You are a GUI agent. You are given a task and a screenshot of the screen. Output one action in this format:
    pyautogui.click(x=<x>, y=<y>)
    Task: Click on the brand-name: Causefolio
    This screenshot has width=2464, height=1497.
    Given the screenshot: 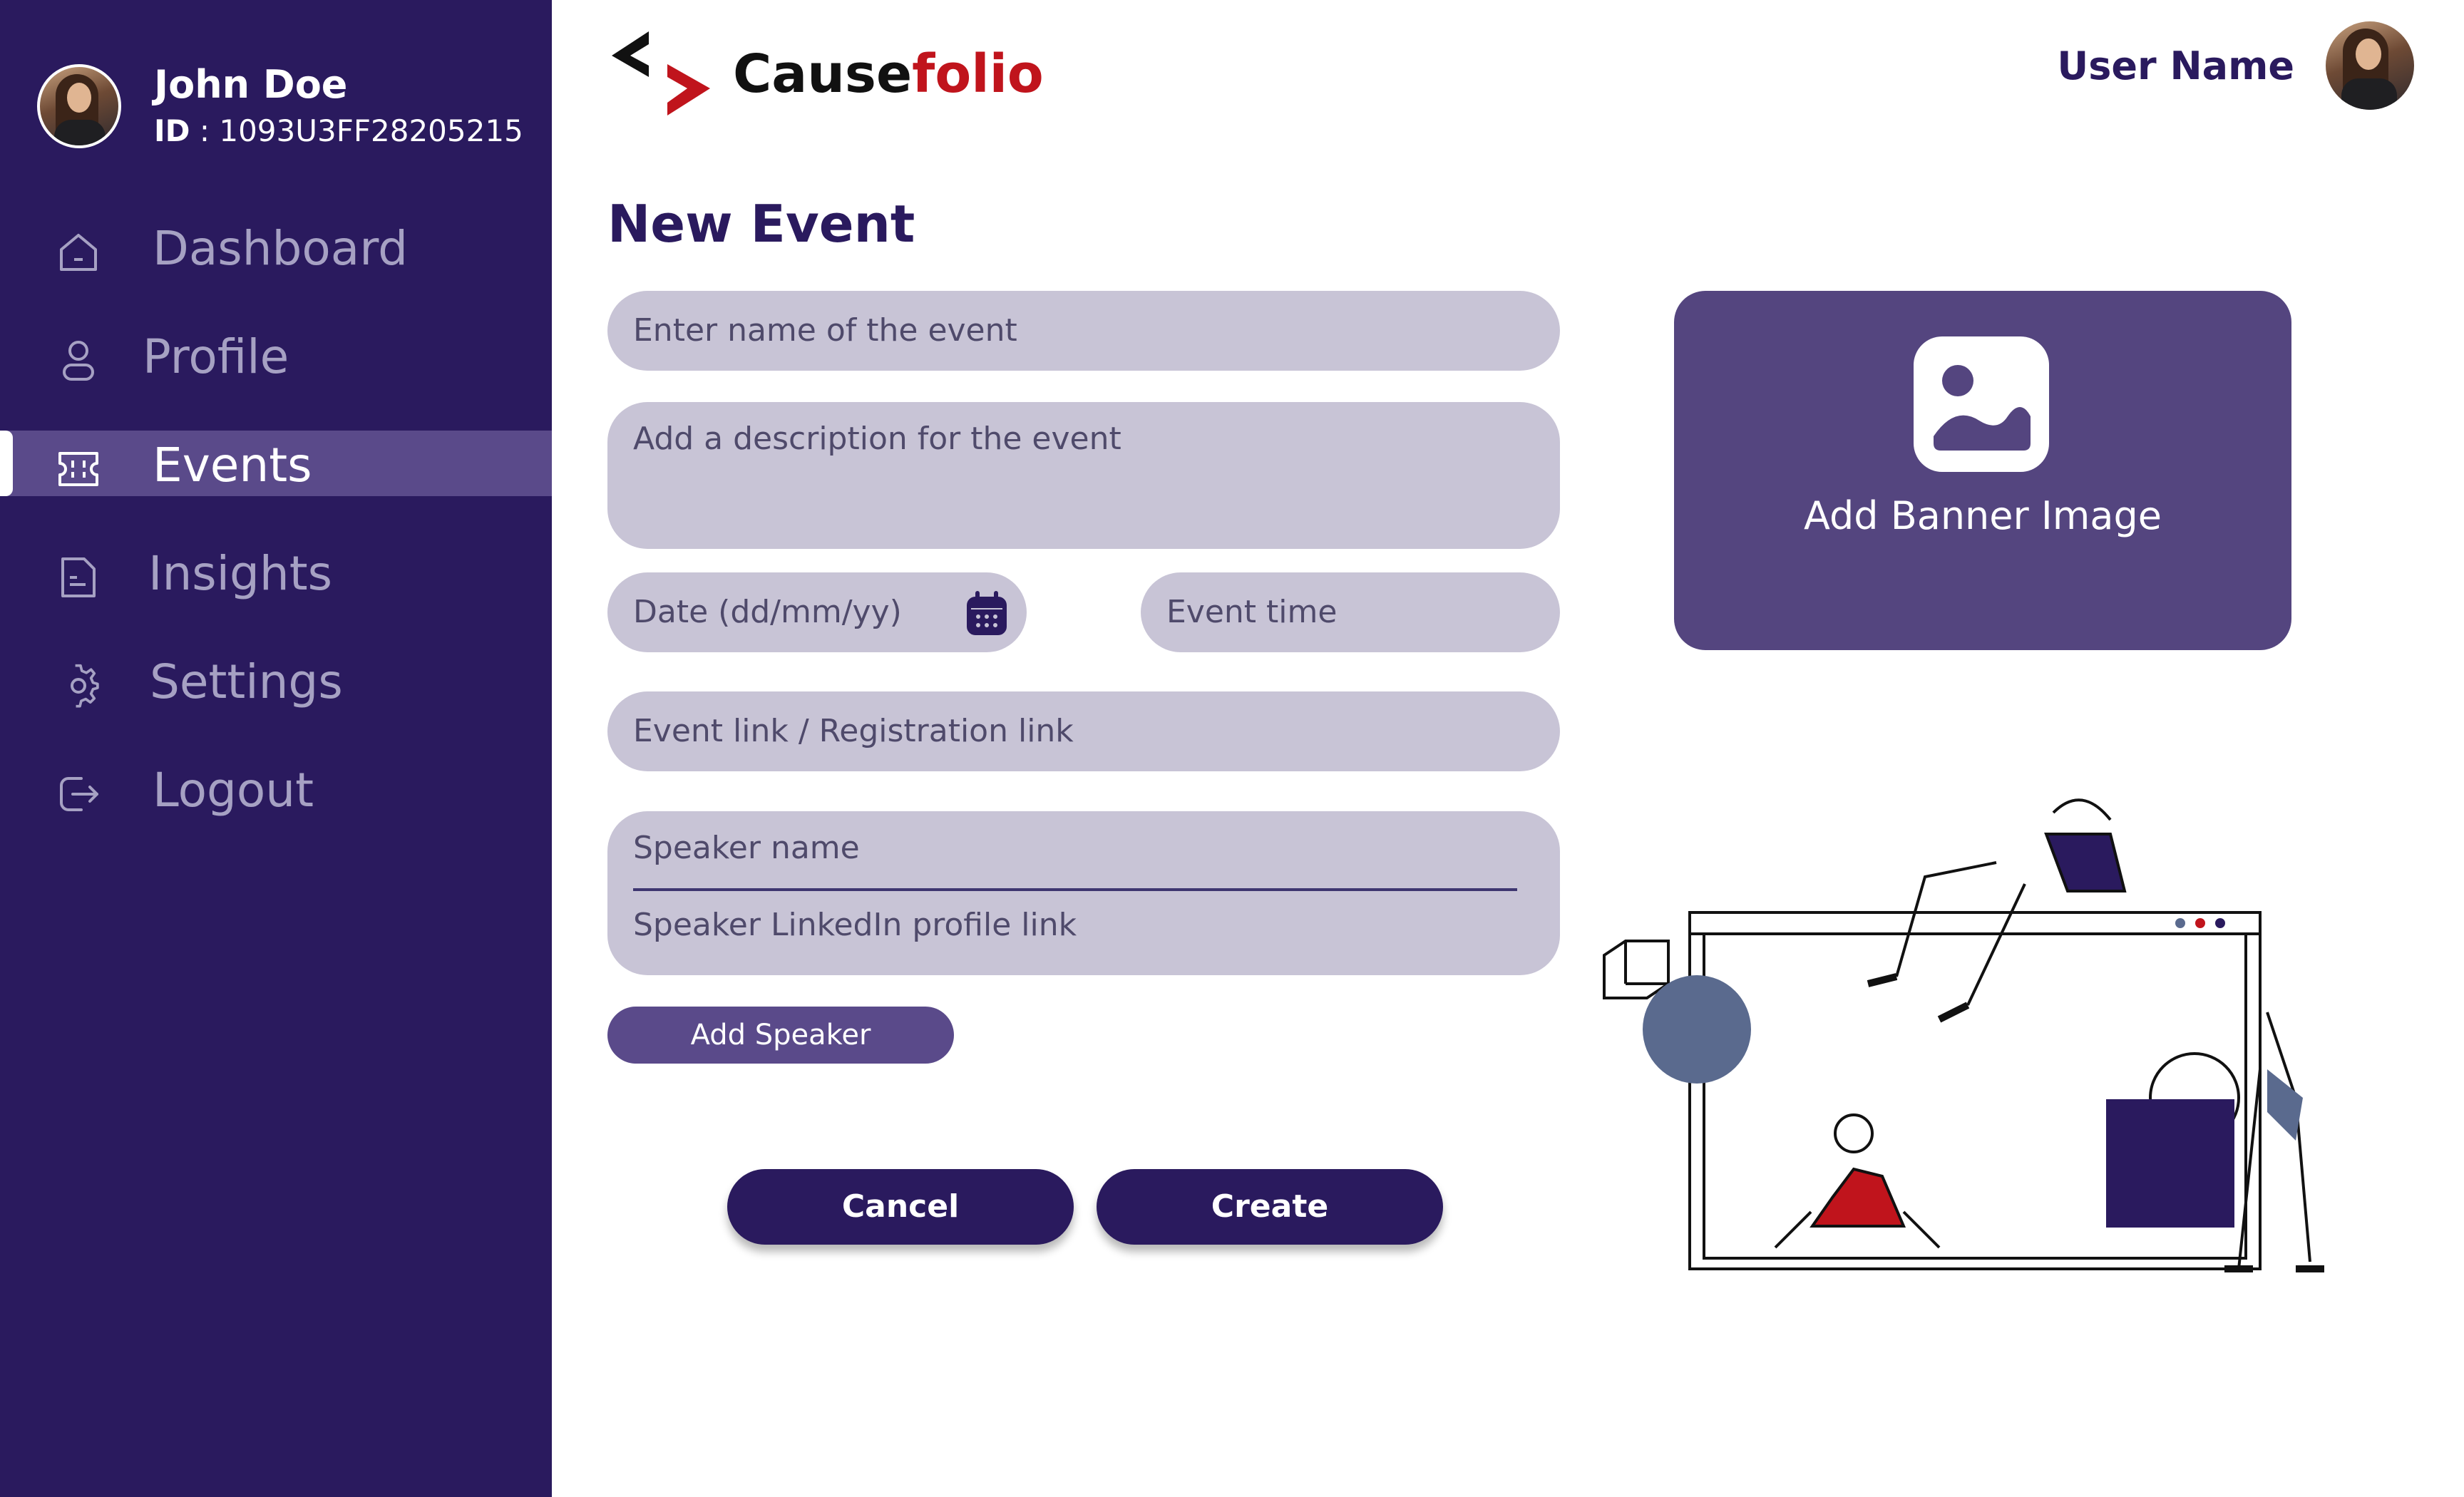 What is the action you would take?
    pyautogui.click(x=888, y=74)
    